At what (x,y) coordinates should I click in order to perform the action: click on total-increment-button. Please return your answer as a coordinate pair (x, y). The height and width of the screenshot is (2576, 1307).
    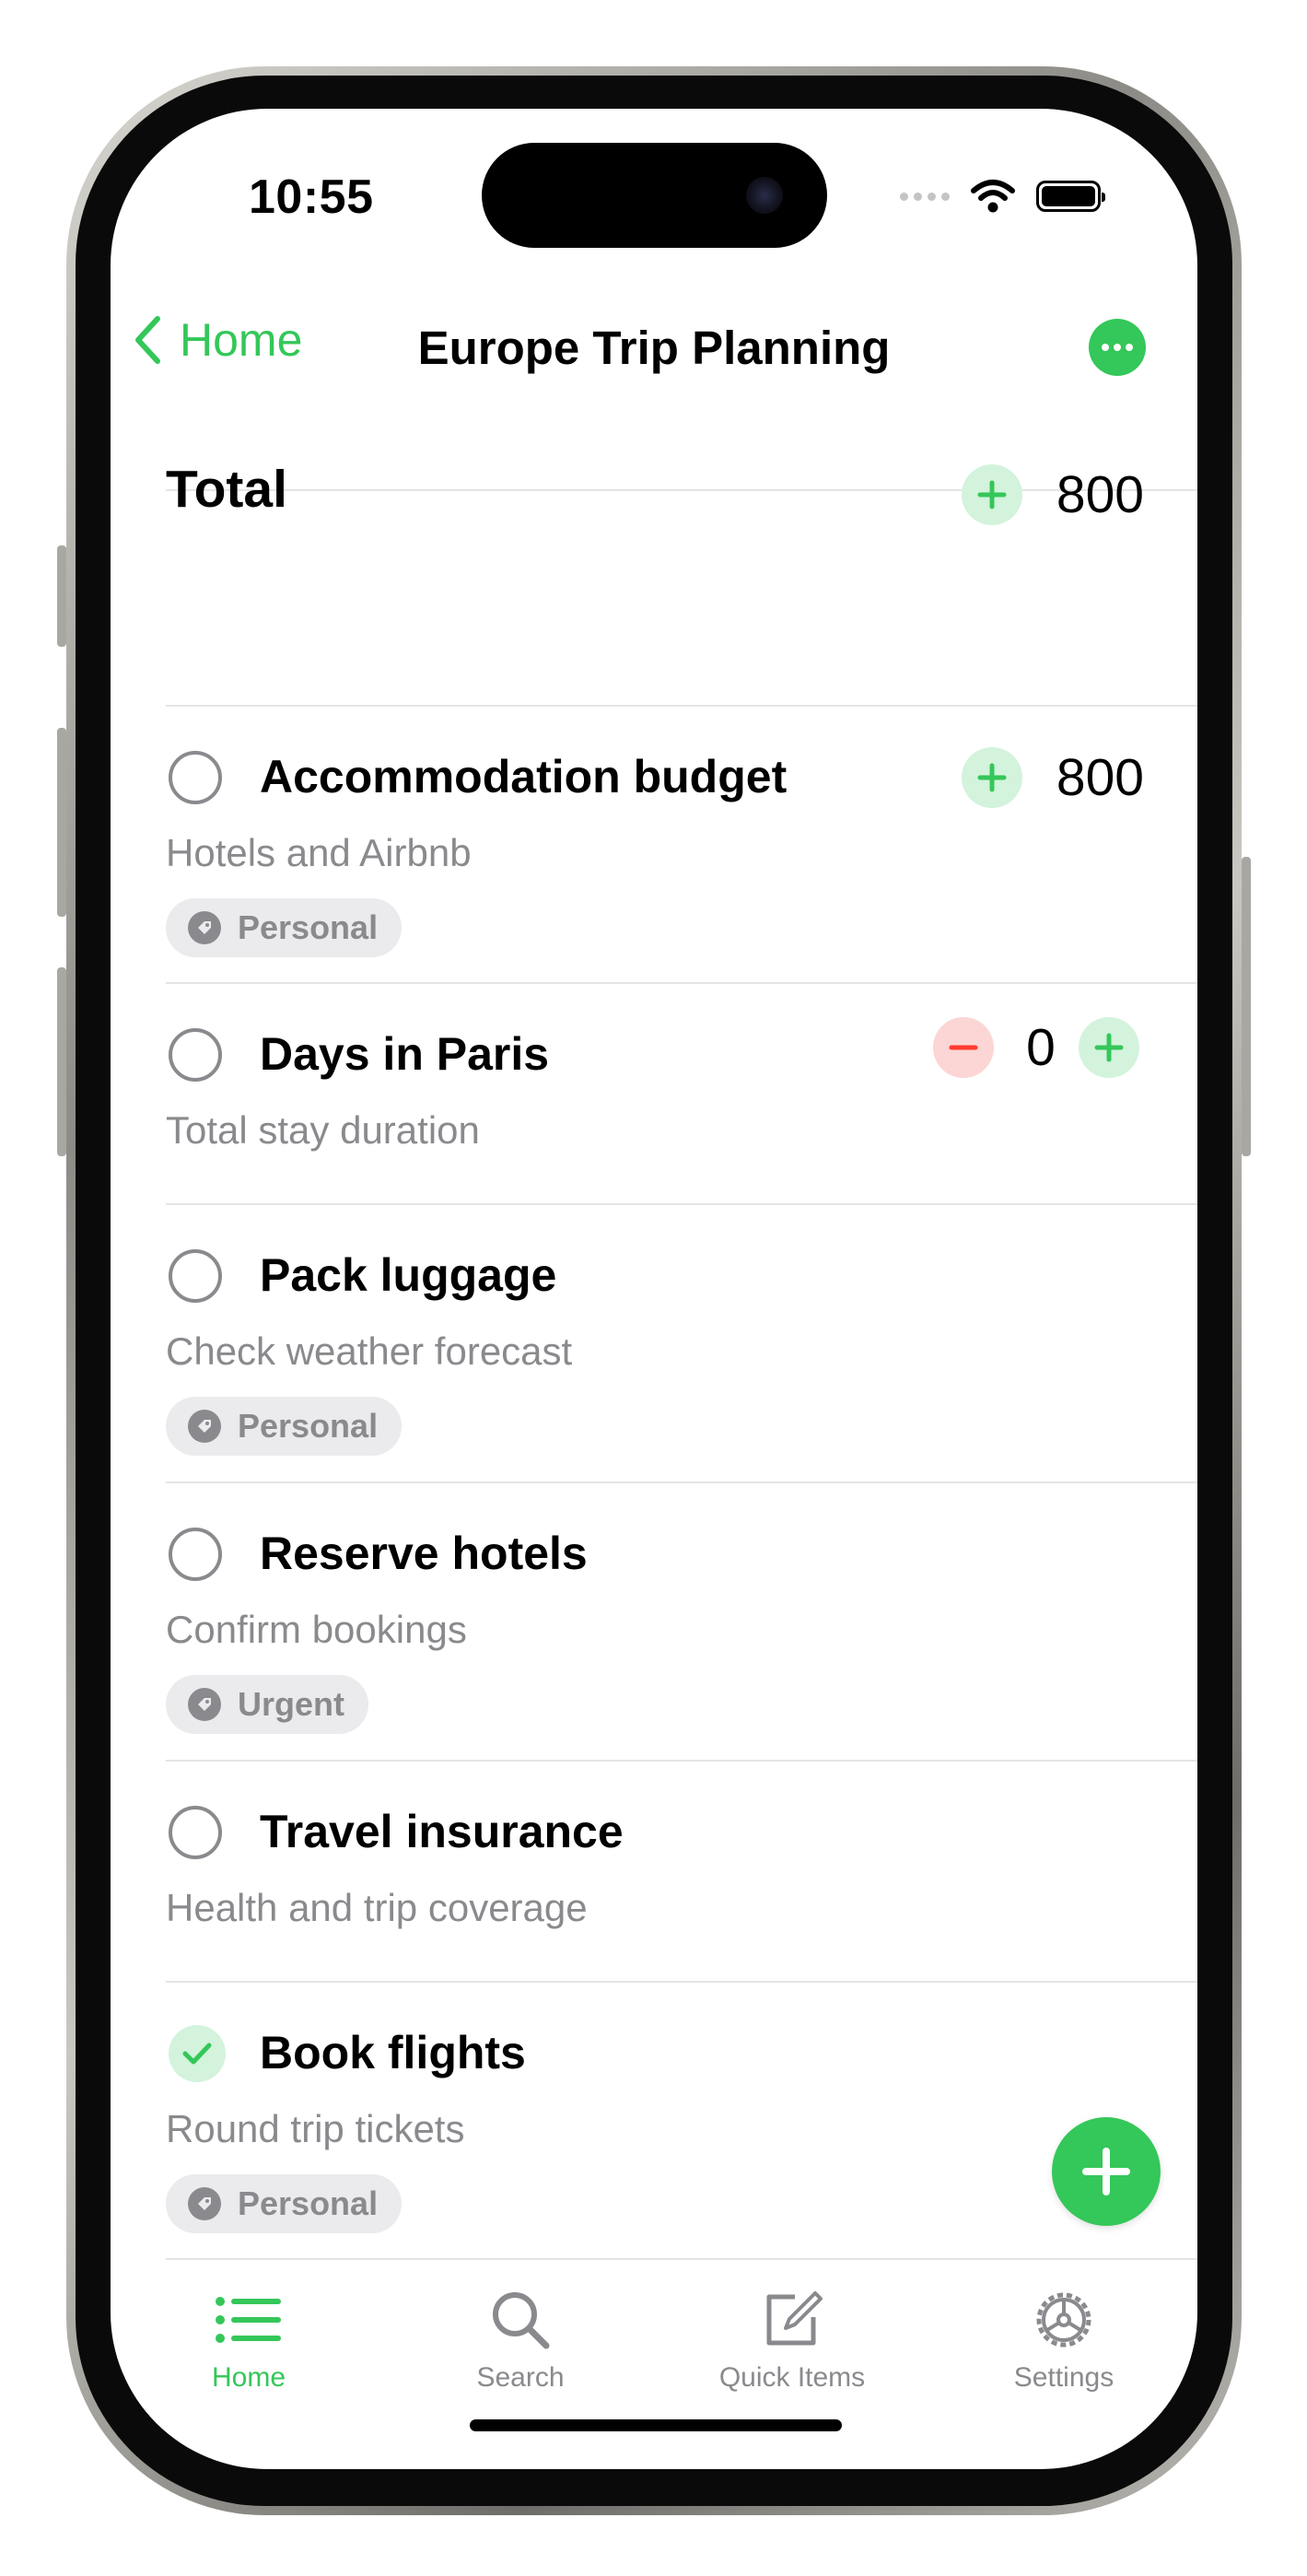
    Looking at the image, I should click on (992, 495).